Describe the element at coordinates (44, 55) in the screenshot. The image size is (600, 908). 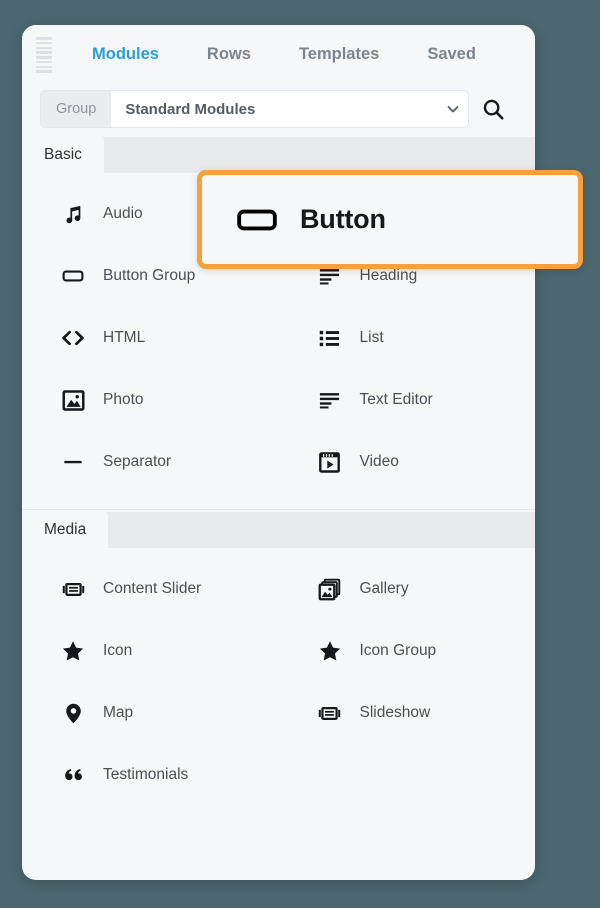
I see `grip-lines-icon` at that location.